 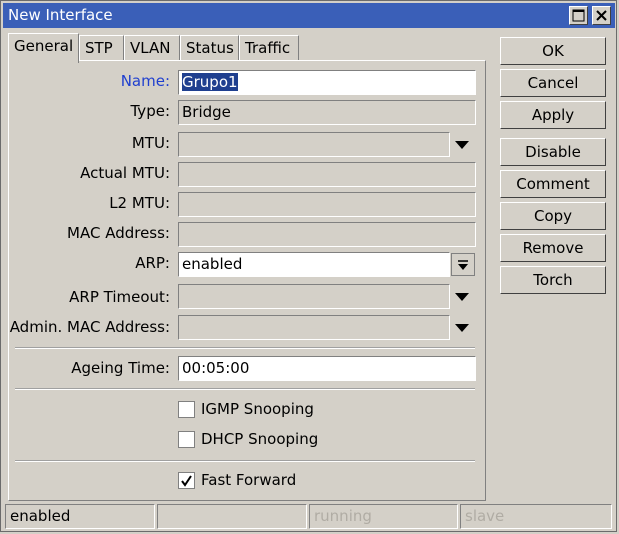 I want to click on disable-button: Disable, so click(x=553, y=152).